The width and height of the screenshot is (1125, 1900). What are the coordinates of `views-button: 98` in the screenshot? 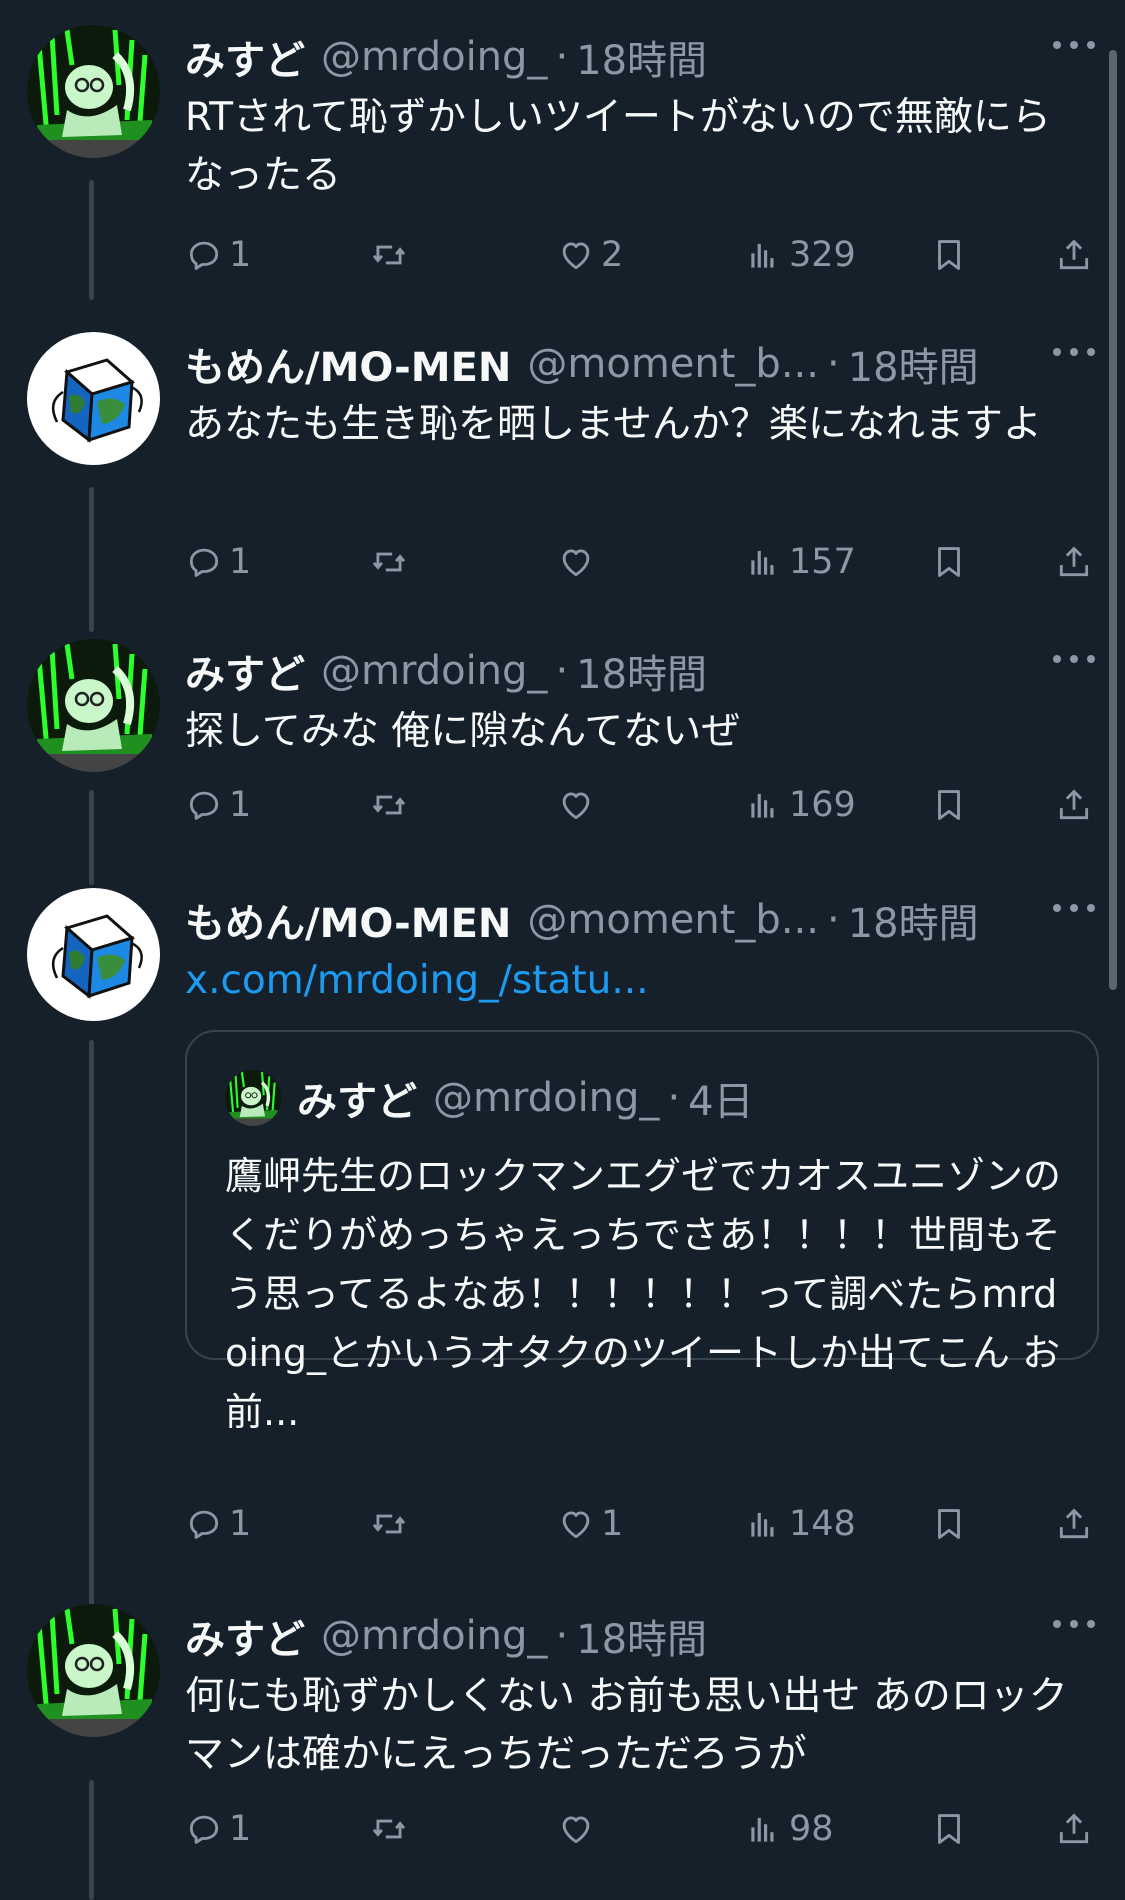 It's located at (789, 1829).